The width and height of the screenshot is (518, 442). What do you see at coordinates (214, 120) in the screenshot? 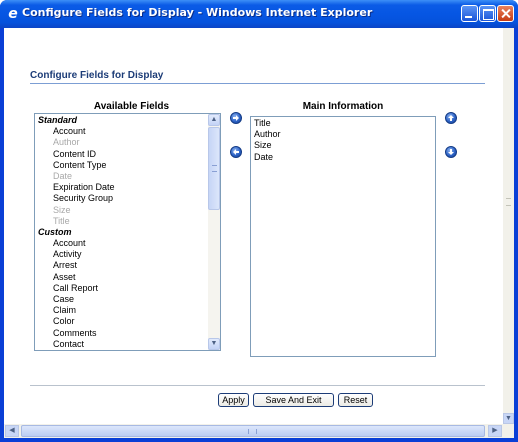
I see `scroll-up-arrow-icon: ▲` at bounding box center [214, 120].